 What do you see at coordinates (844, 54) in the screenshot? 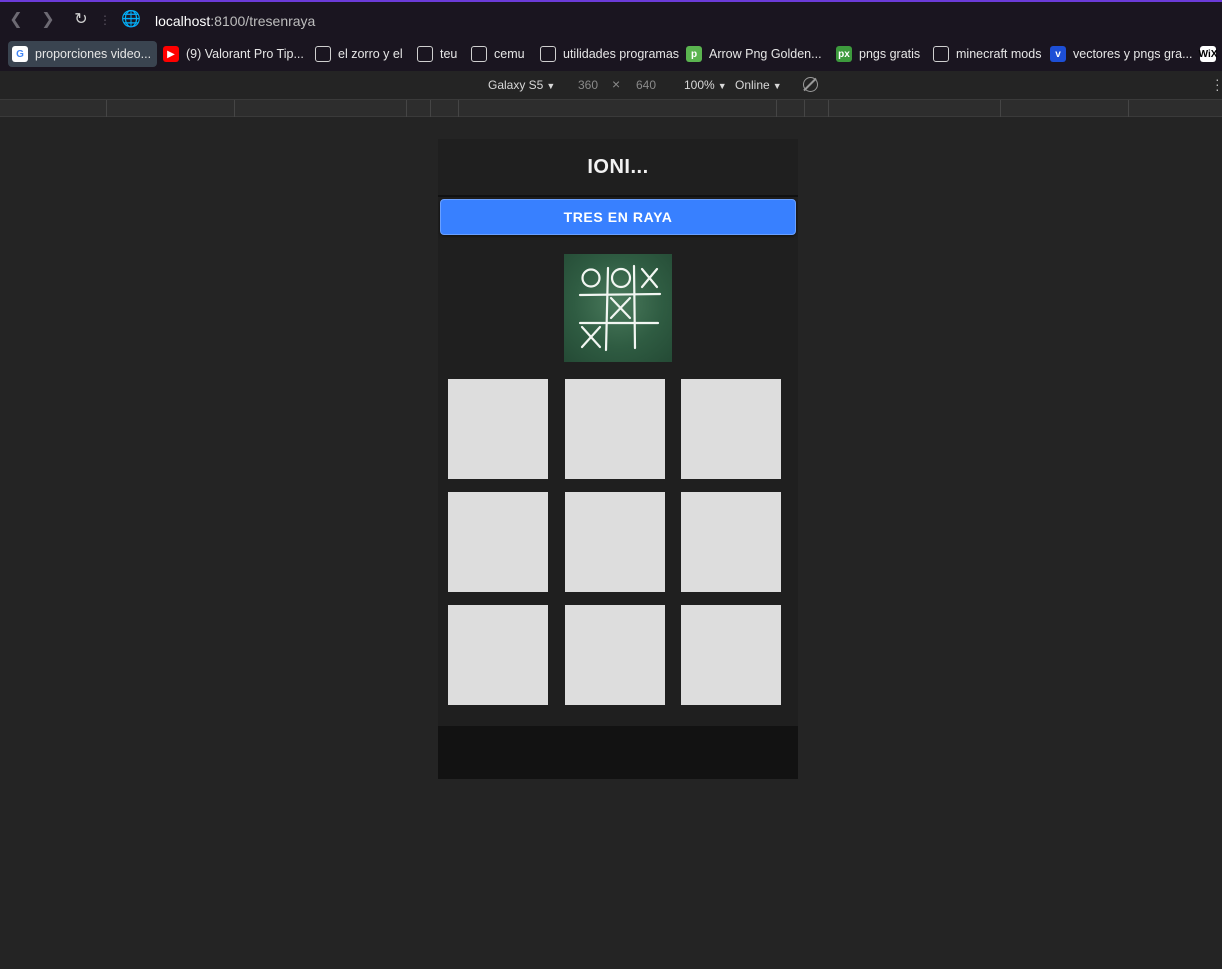
I see `pixabay-icon: px` at bounding box center [844, 54].